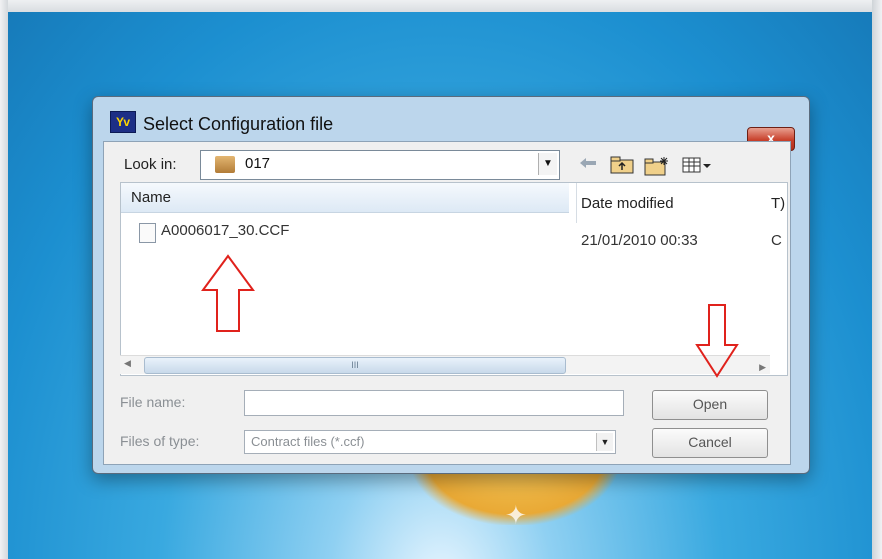  I want to click on column-header-type: T), so click(778, 203).